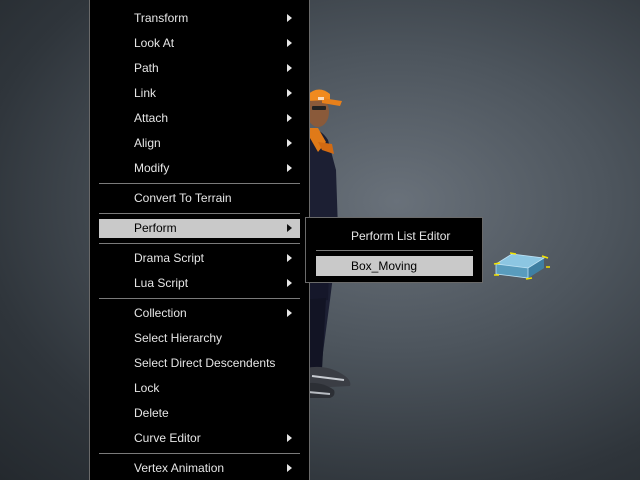  What do you see at coordinates (178, 338) in the screenshot?
I see `menu-item-label: Select Hierarchy` at bounding box center [178, 338].